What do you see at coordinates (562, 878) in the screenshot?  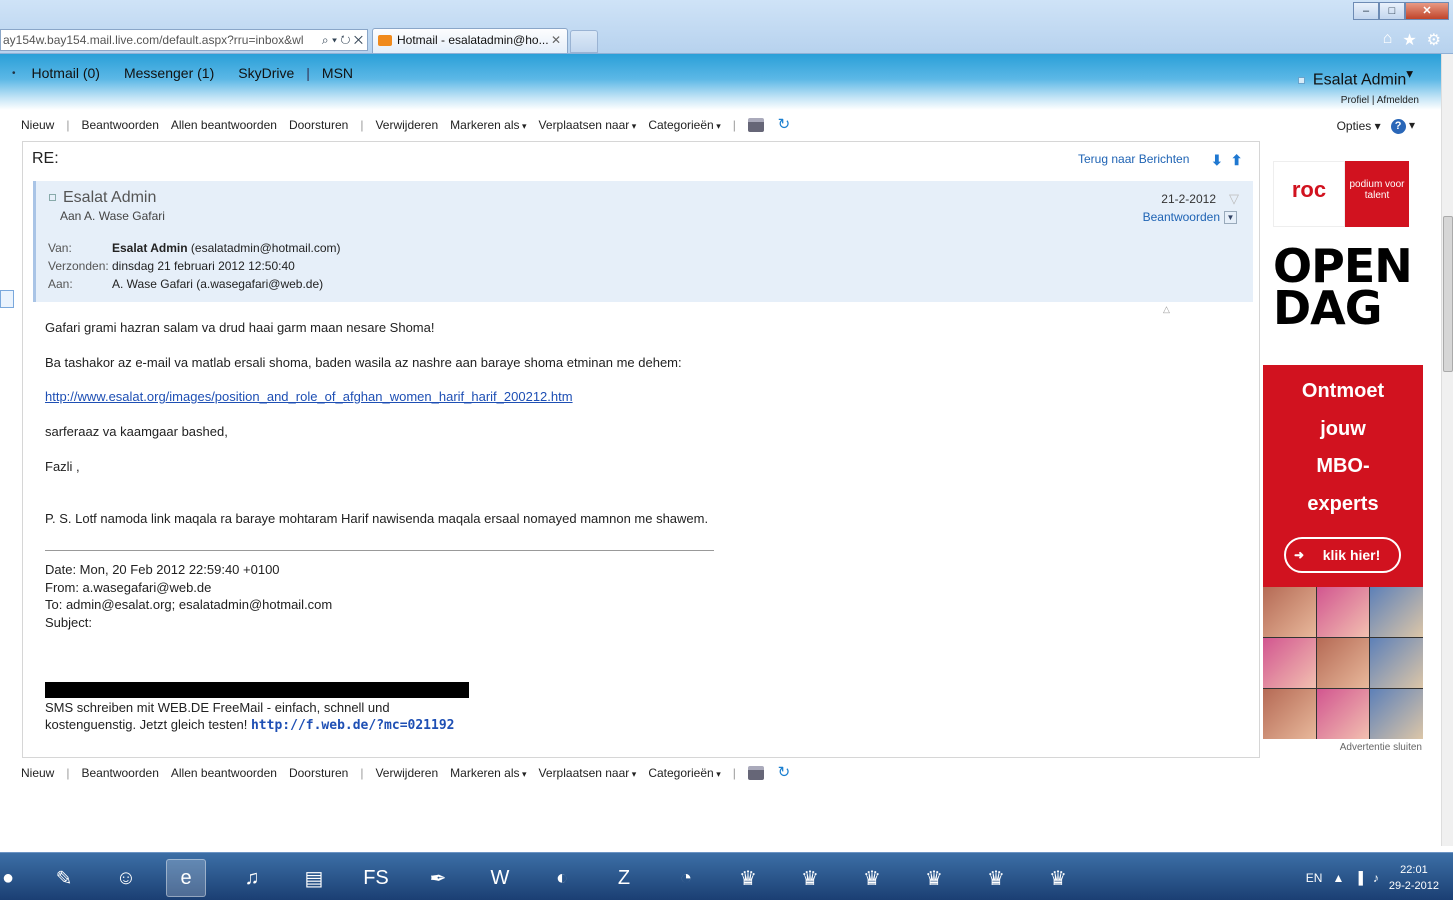 I see `media-icon: ◐` at bounding box center [562, 878].